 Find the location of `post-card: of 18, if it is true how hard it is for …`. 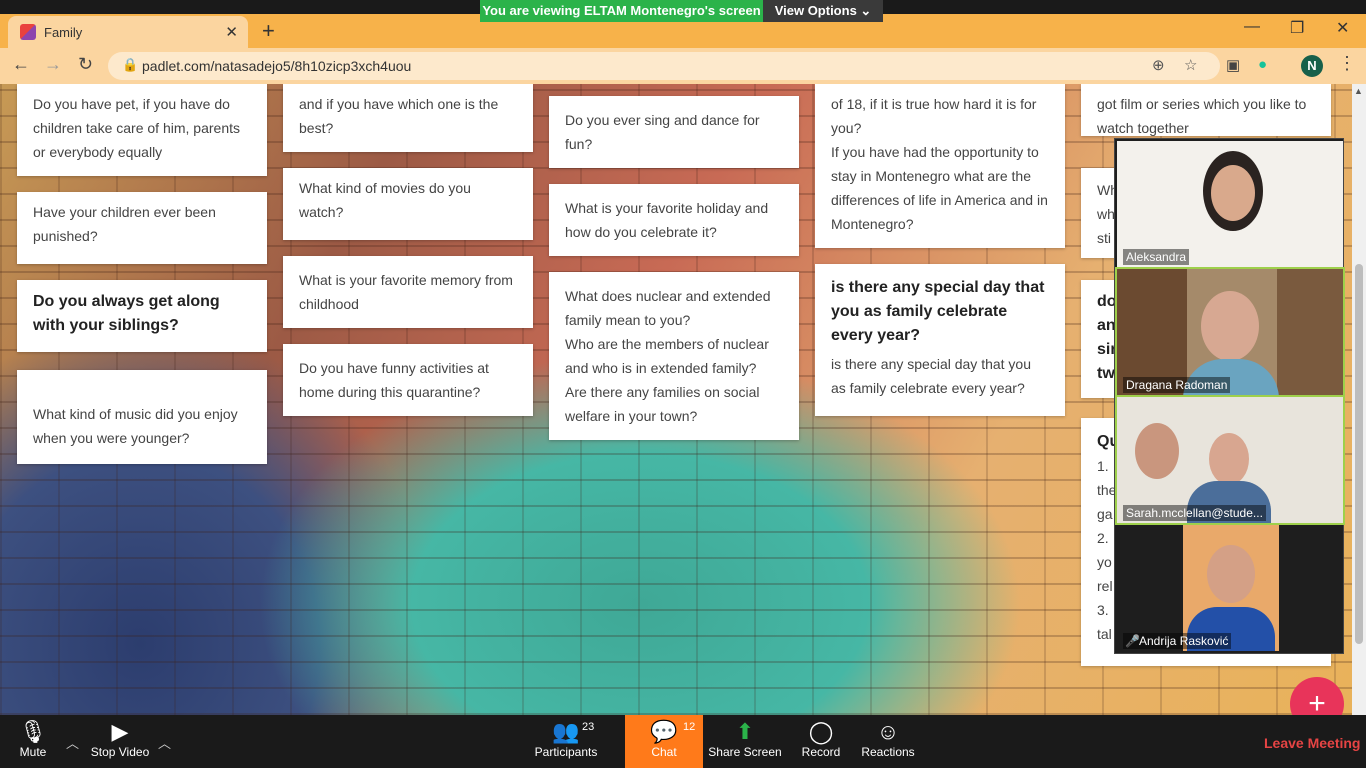

post-card: of 18, if it is true how hard it is for … is located at coordinates (940, 166).